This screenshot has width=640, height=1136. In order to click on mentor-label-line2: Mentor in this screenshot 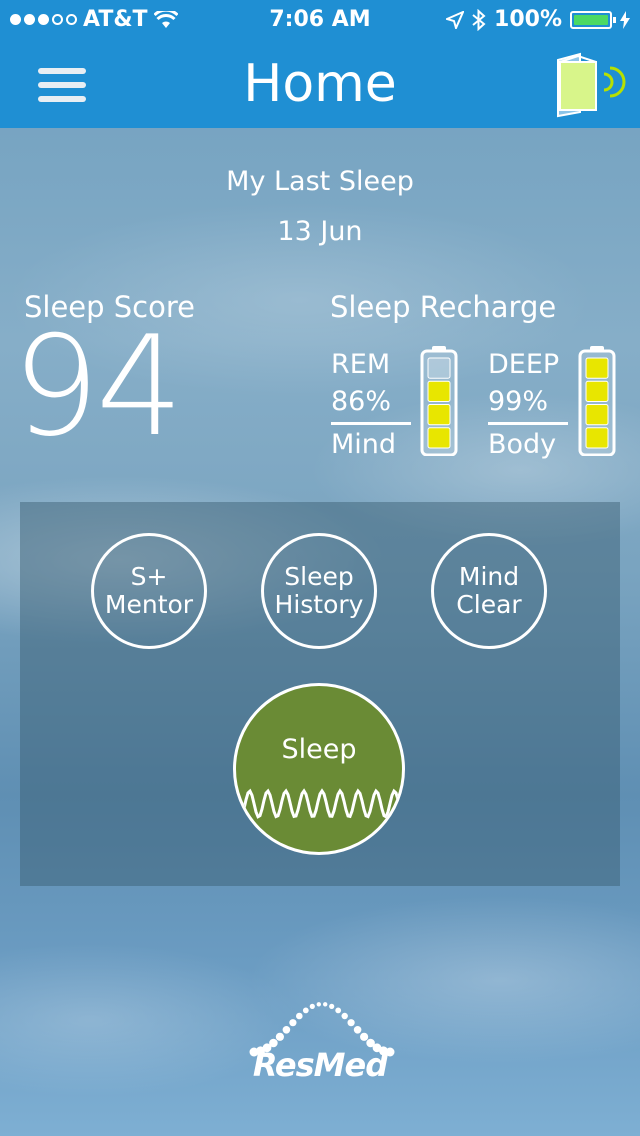, I will do `click(149, 604)`.